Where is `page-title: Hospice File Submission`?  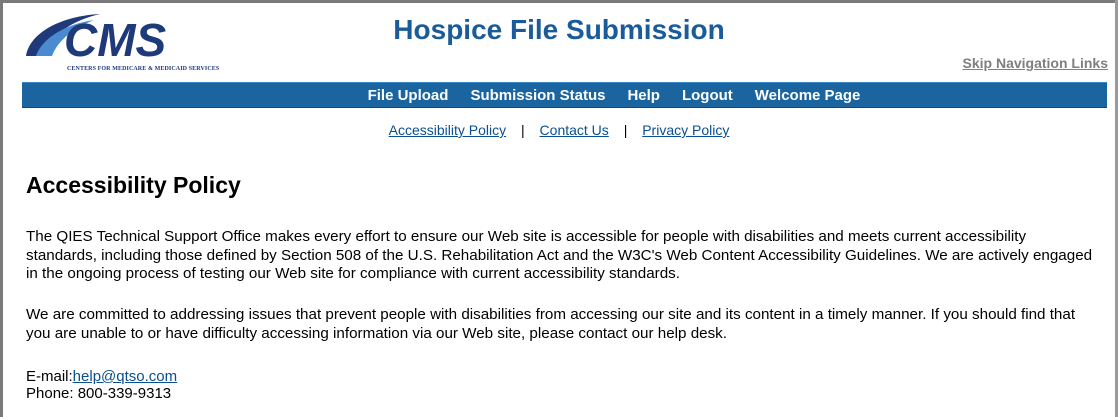 page-title: Hospice File Submission is located at coordinates (559, 29).